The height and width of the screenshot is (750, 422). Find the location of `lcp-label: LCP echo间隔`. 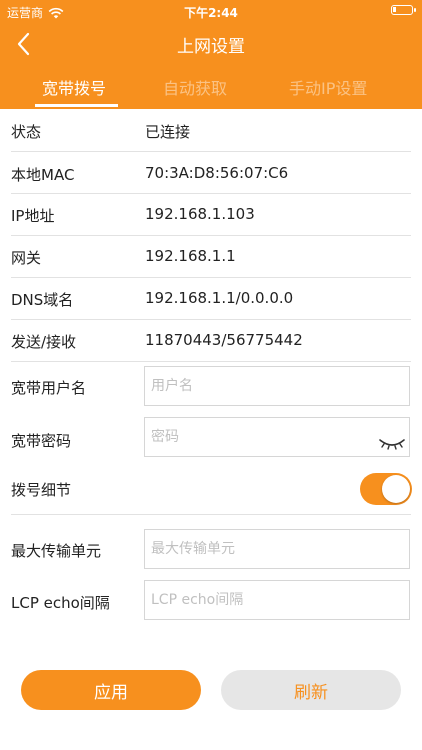

lcp-label: LCP echo间隔 is located at coordinates (60, 603).